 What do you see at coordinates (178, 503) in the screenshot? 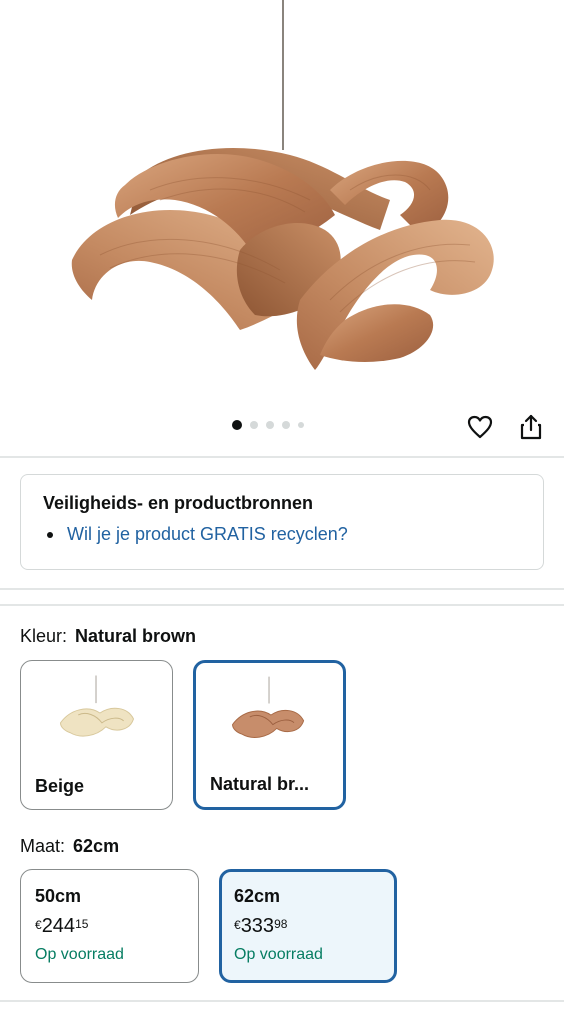
I see `safety-title: Veiligheids- en productbronnen` at bounding box center [178, 503].